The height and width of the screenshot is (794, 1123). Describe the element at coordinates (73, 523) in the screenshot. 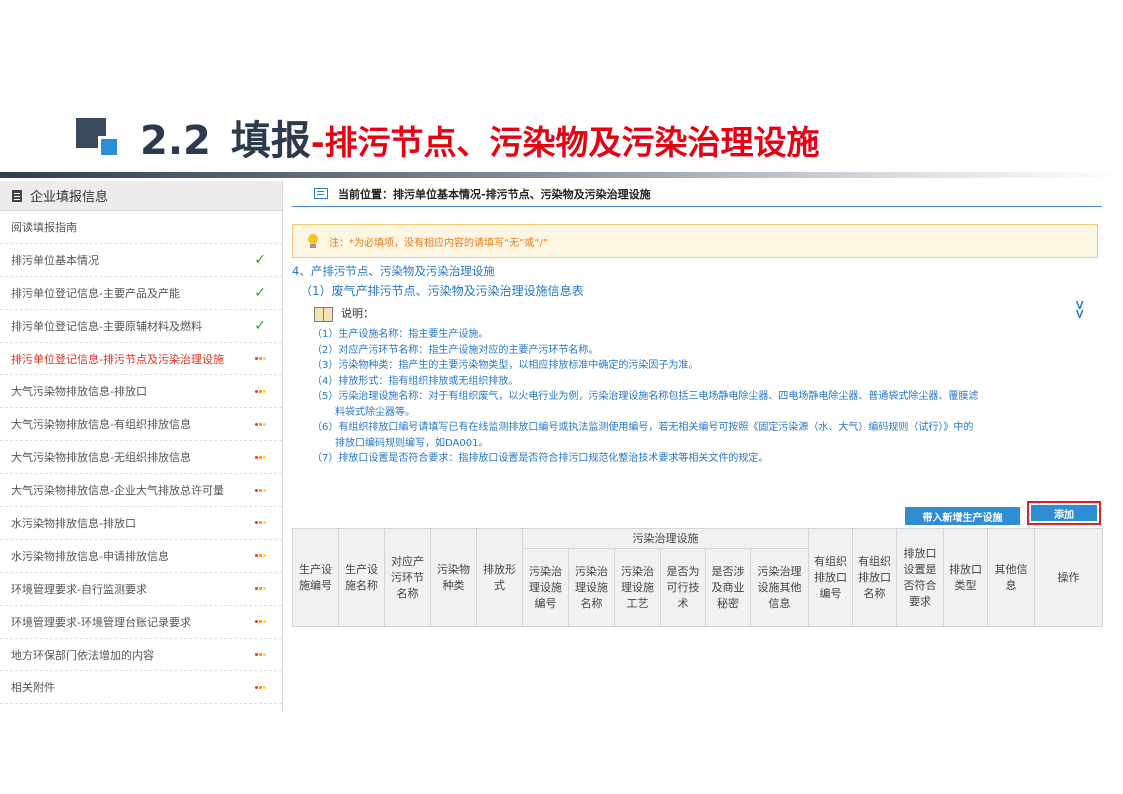

I see `sidebar-item-label: 水污染物排放信息-排放口` at that location.